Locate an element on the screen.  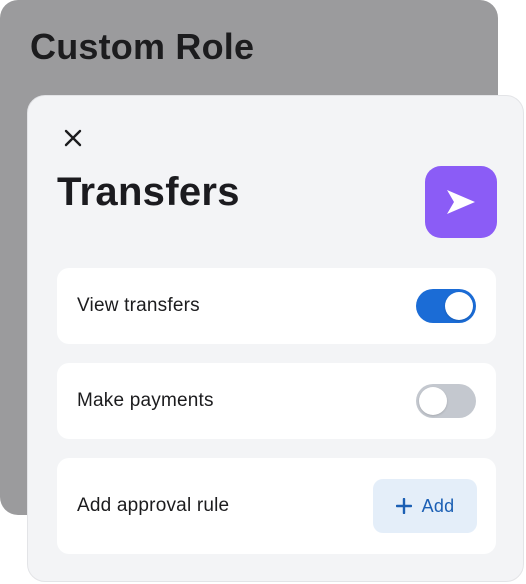
row-label-view-transfers: View transfers is located at coordinates (138, 305).